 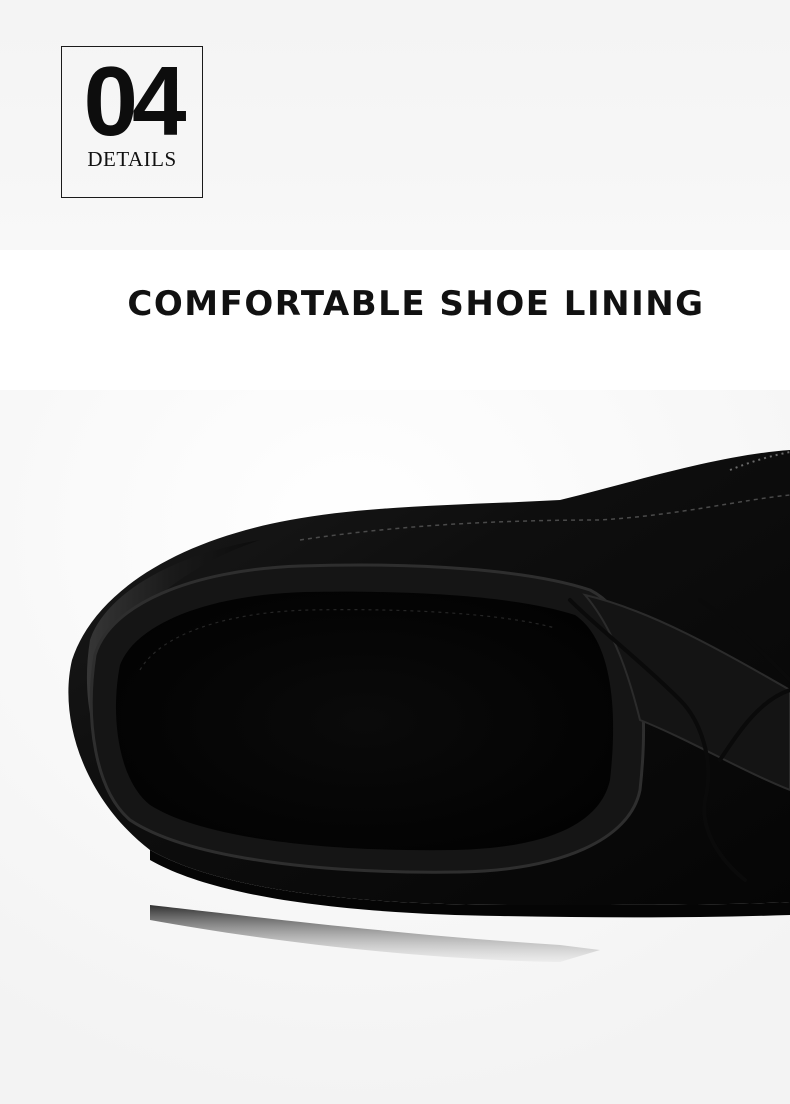 What do you see at coordinates (132, 159) in the screenshot?
I see `detail-label: DETAILS` at bounding box center [132, 159].